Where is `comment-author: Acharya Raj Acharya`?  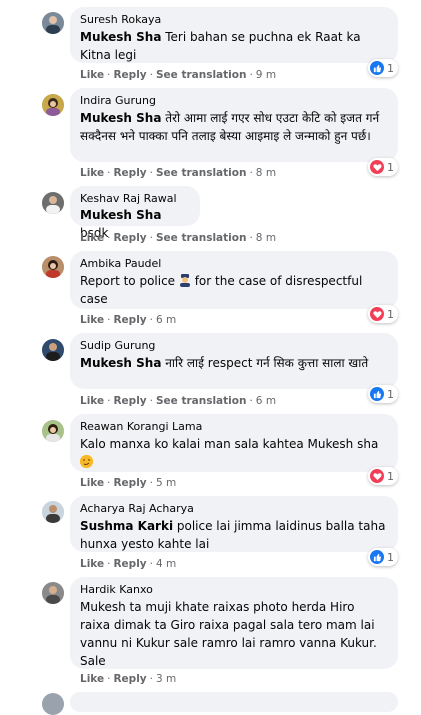 comment-author: Acharya Raj Acharya is located at coordinates (234, 509).